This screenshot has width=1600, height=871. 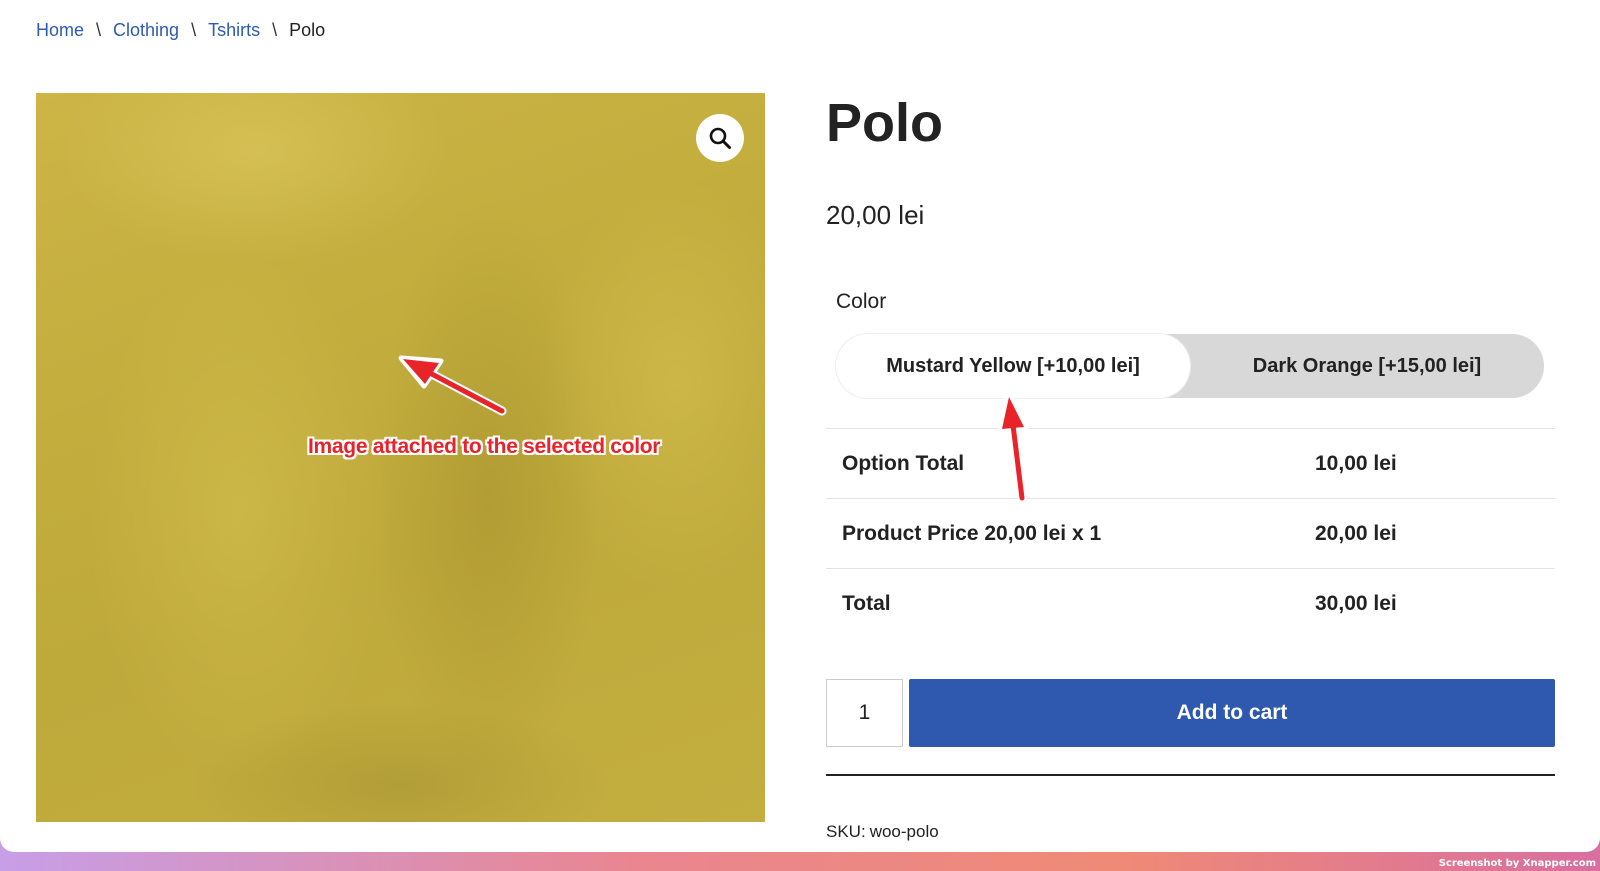 I want to click on summary-value: 10,00 lei, so click(x=1356, y=463).